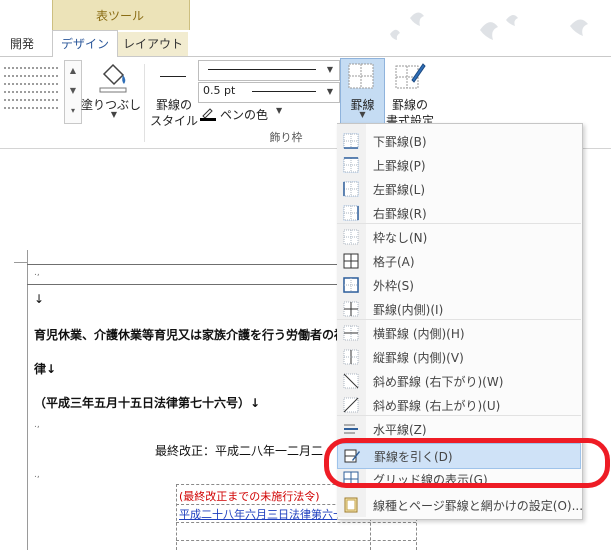  I want to click on borders-and-shading-icon, so click(351, 505).